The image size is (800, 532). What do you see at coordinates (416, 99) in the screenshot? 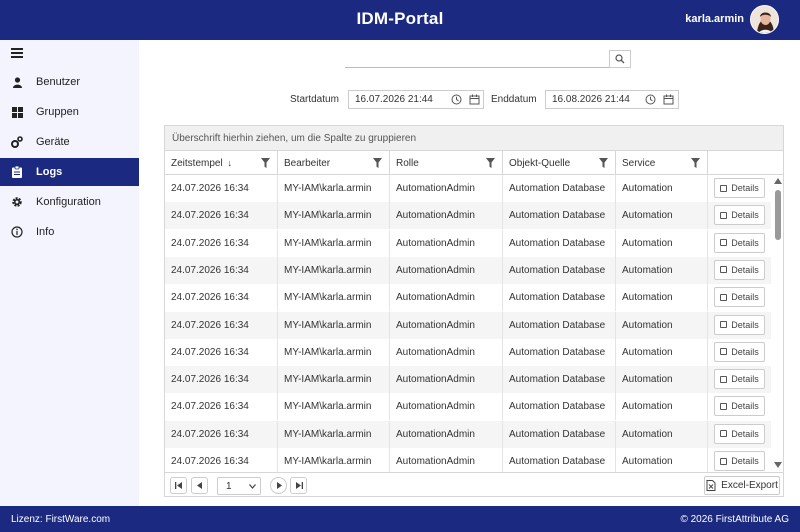
I see `start-date-field: 16.07.2026 21:44` at bounding box center [416, 99].